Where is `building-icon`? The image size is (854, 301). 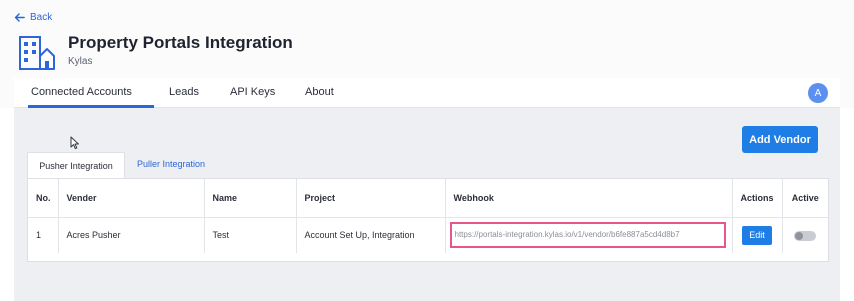
building-icon is located at coordinates (37, 53).